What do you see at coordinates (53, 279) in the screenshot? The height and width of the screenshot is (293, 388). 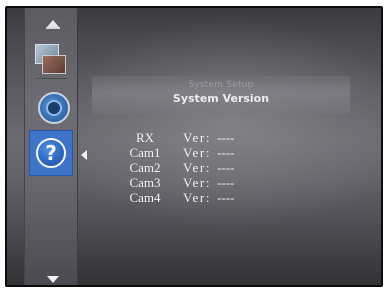 I see `scroll-down-arrow-icon` at bounding box center [53, 279].